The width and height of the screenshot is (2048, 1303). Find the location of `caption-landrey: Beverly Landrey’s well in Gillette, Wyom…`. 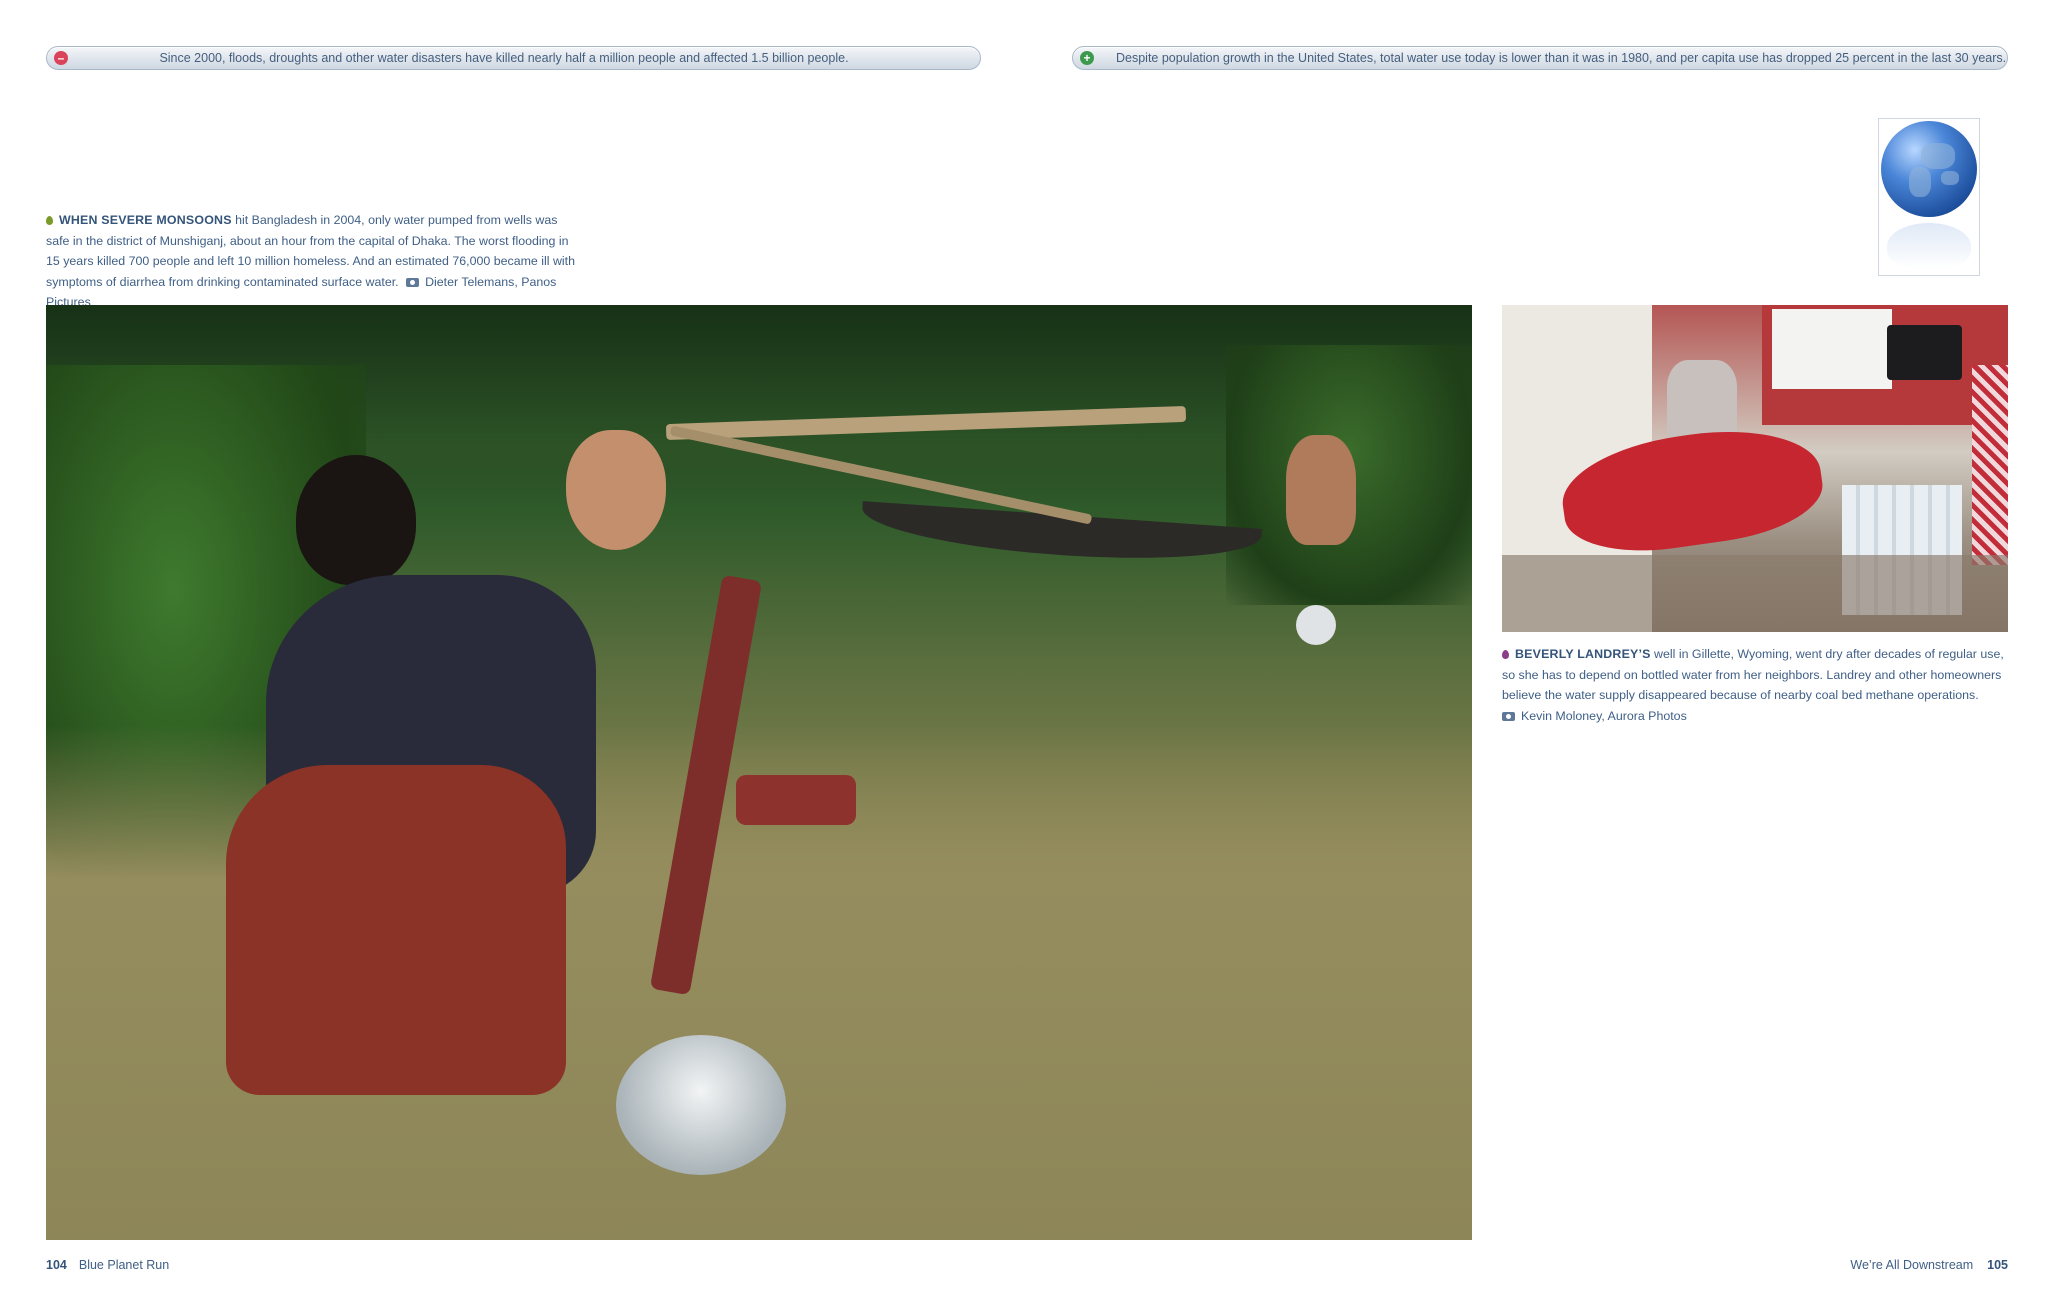

caption-landrey: Beverly Landrey’s well in Gillette, Wyom… is located at coordinates (1757, 685).